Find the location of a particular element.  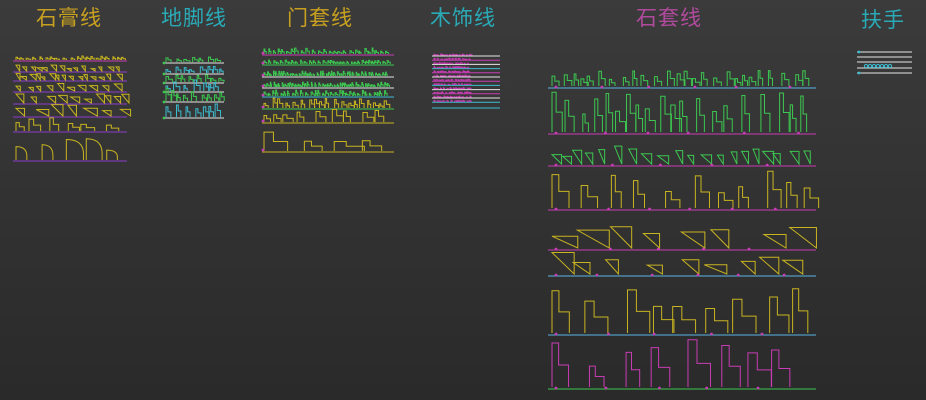

title-wood-trim: 木饰线 is located at coordinates (463, 18).